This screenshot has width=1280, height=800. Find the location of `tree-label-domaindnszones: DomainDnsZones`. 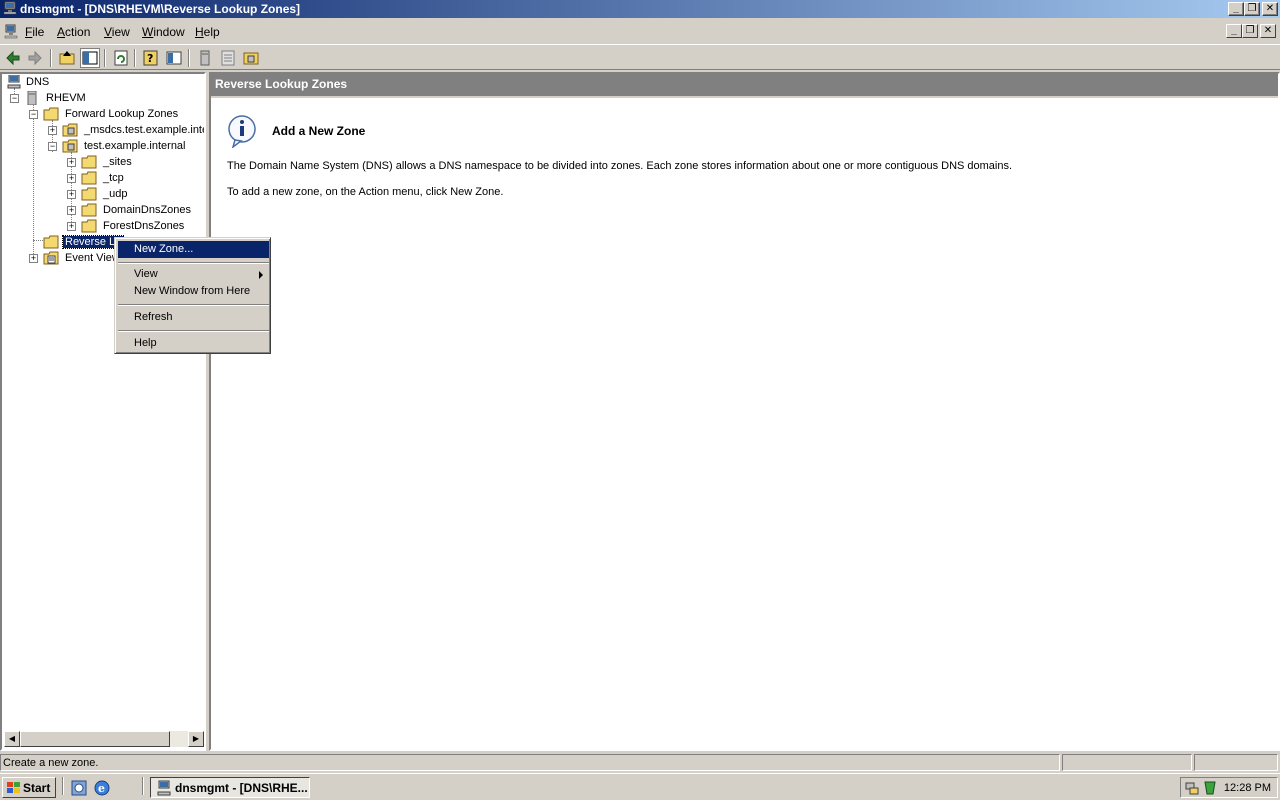

tree-label-domaindnszones: DomainDnsZones is located at coordinates (147, 210).